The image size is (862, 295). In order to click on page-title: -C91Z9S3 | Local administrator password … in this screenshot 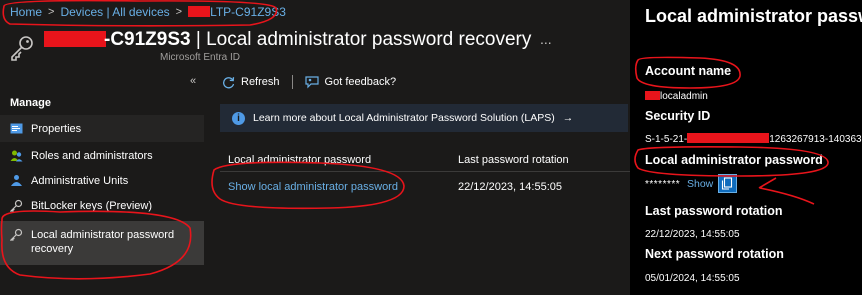, I will do `click(287, 40)`.